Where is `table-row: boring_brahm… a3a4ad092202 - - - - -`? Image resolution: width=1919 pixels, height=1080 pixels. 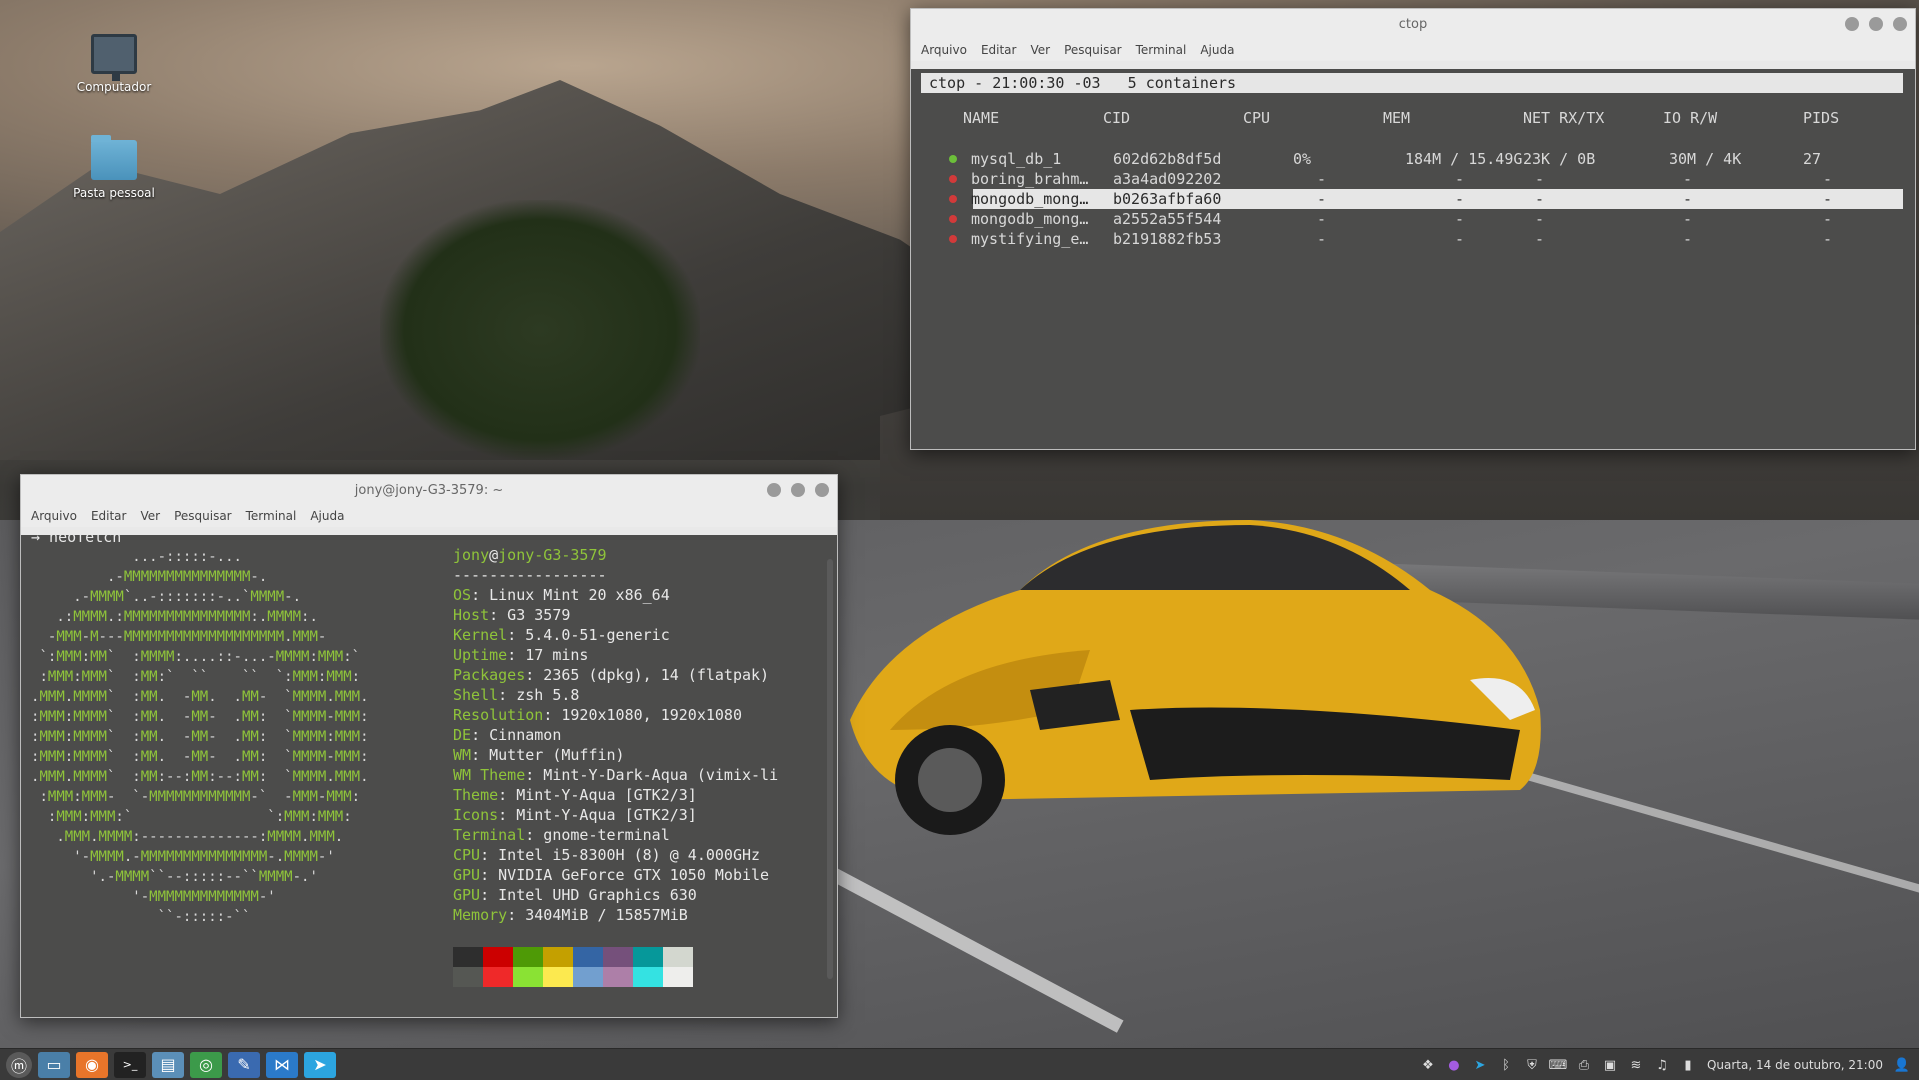
table-row: boring_brahm… a3a4ad092202 - - - - - is located at coordinates (1413, 179).